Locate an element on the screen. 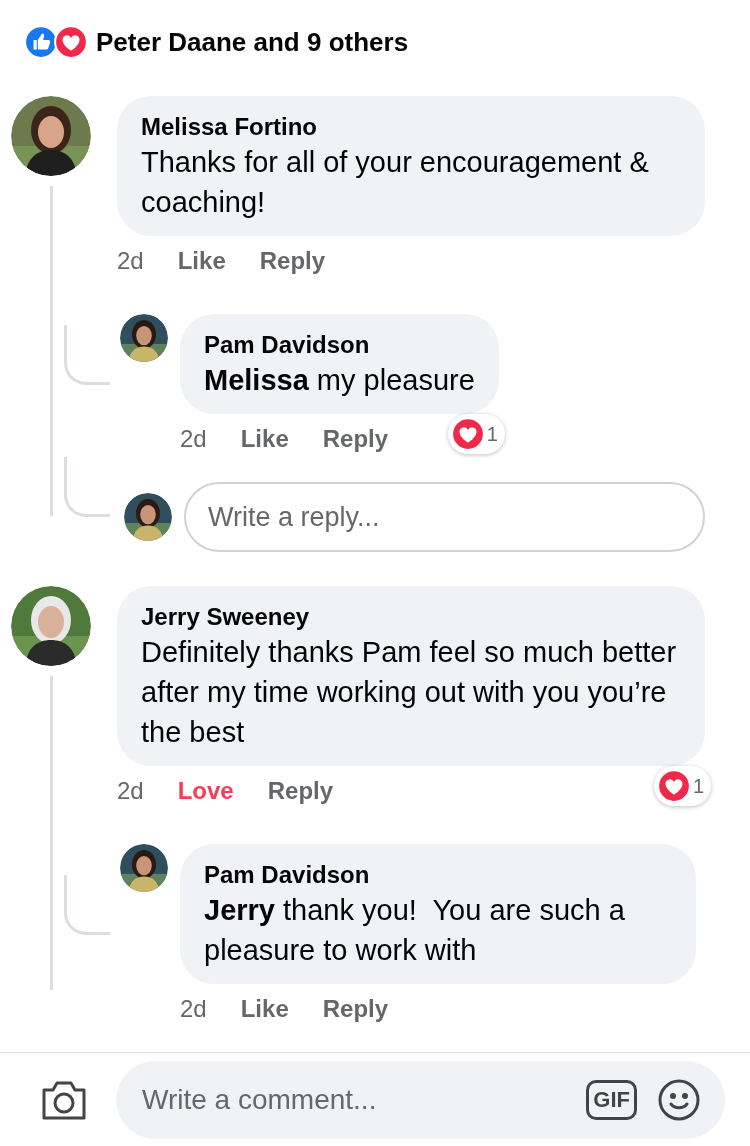 Image resolution: width=750 pixels, height=1146 pixels. comment-text: Jerry thank you! You are such a pleasure to work with is located at coordinates (415, 930).